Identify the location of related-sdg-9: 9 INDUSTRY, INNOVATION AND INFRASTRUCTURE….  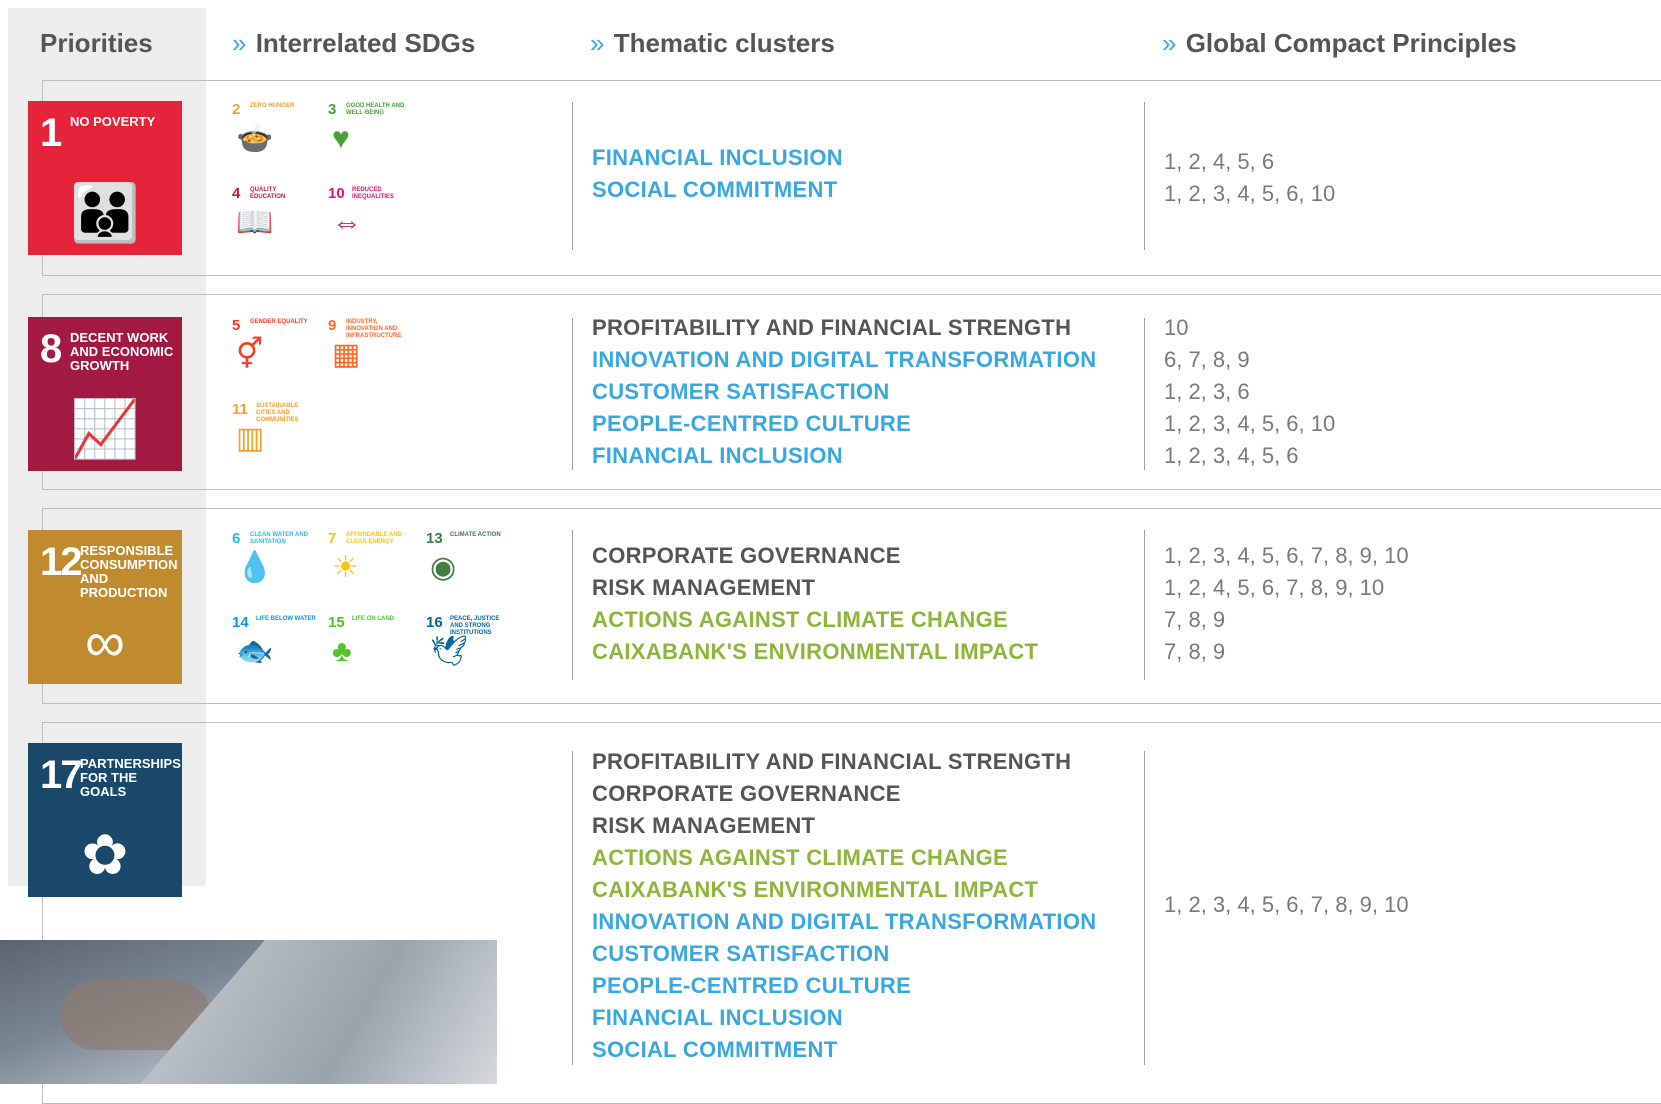
(364, 349).